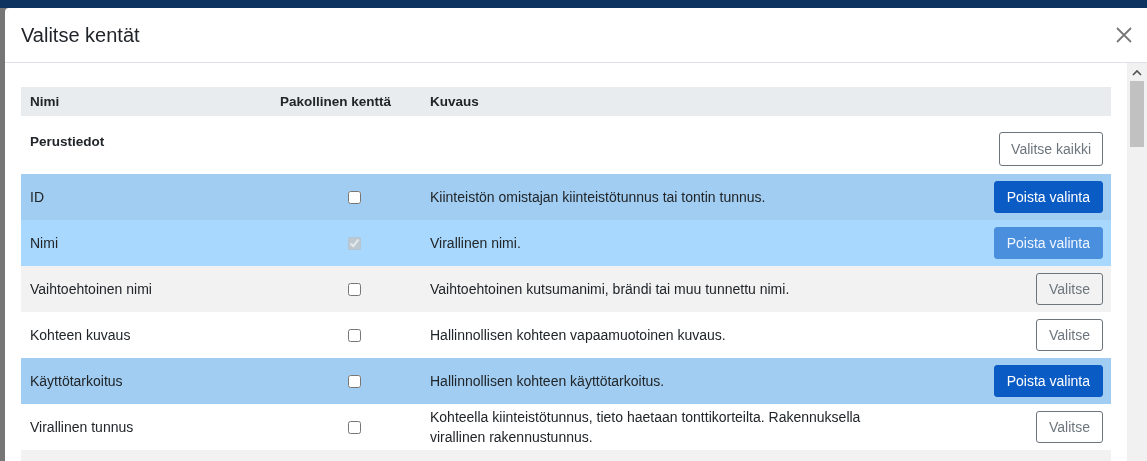 The height and width of the screenshot is (461, 1147). Describe the element at coordinates (548, 381) in the screenshot. I see `table-cell-text: Hallinnollisen kohteen käyttötarkoitus.` at that location.